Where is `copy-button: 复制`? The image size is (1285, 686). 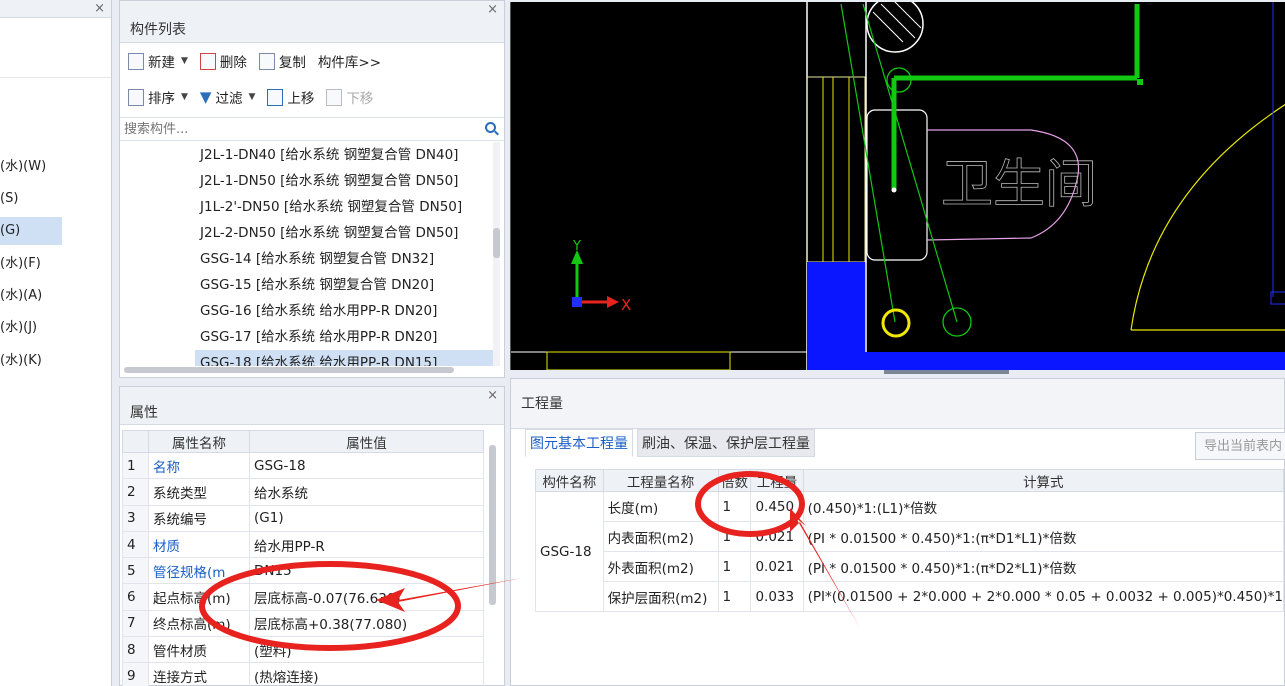 copy-button: 复制 is located at coordinates (282, 61).